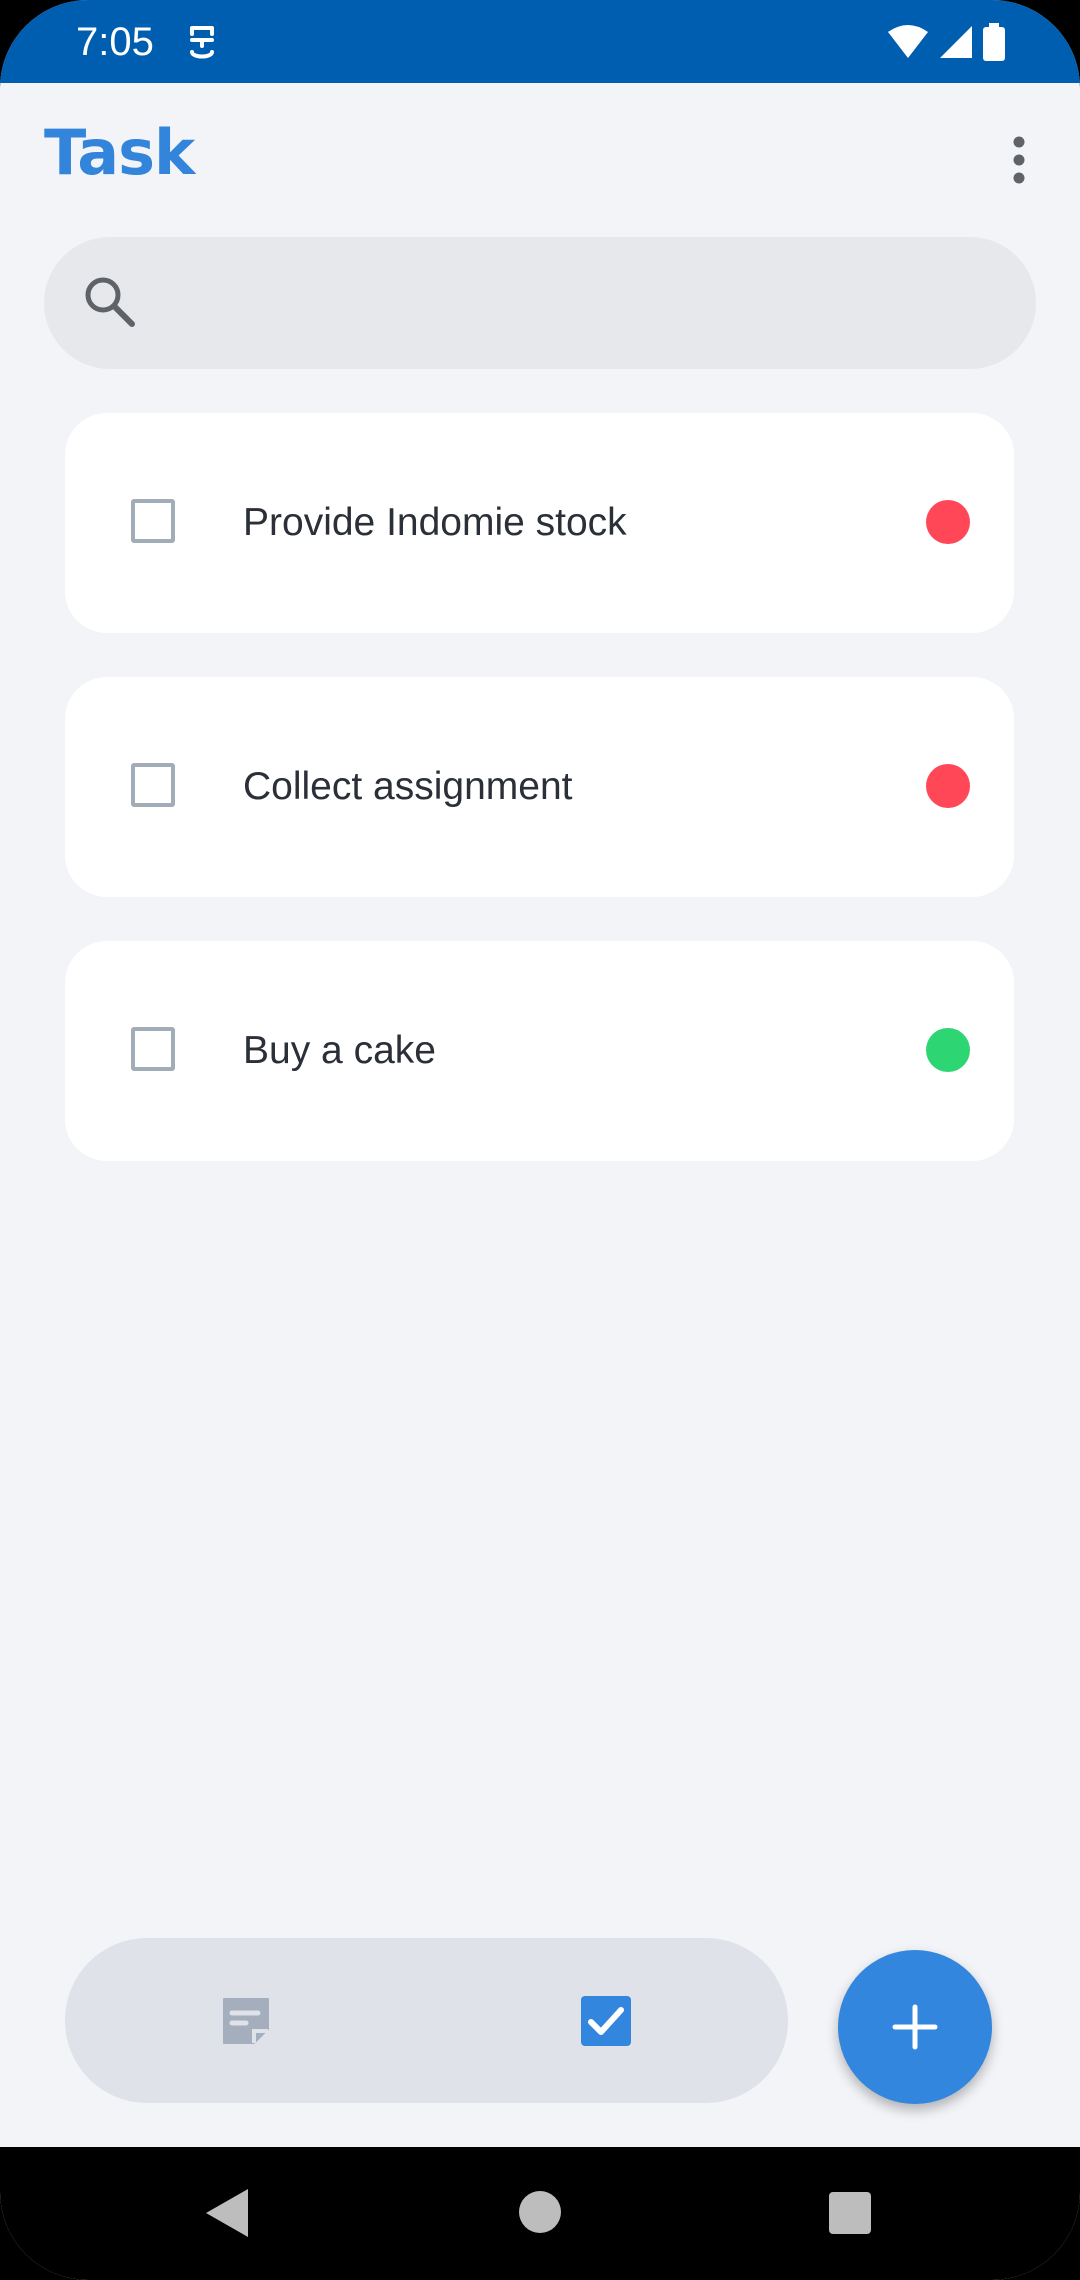 The width and height of the screenshot is (1080, 2280). What do you see at coordinates (339, 1050) in the screenshot?
I see `task-label: Buy a cake` at bounding box center [339, 1050].